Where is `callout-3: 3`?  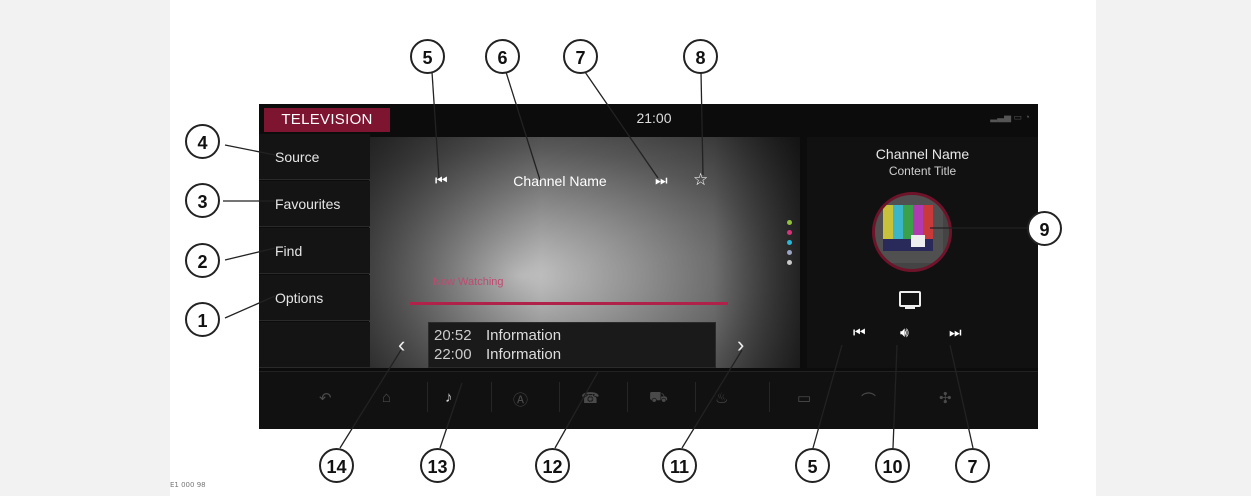
callout-3: 3 is located at coordinates (202, 200).